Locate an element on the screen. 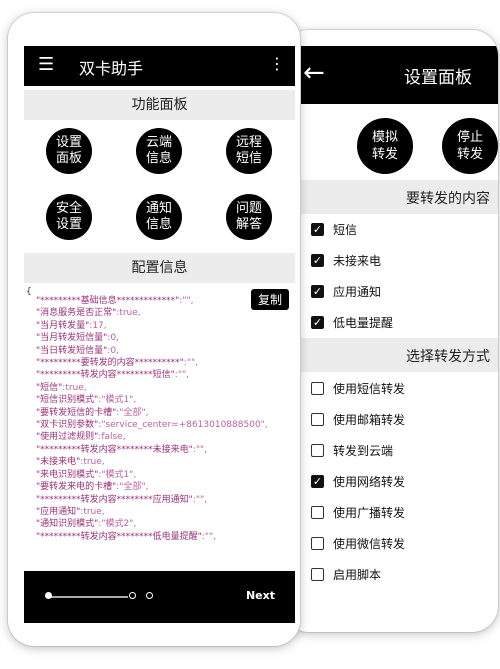  settings-panel-button: 设置 面板 is located at coordinates (69, 151).